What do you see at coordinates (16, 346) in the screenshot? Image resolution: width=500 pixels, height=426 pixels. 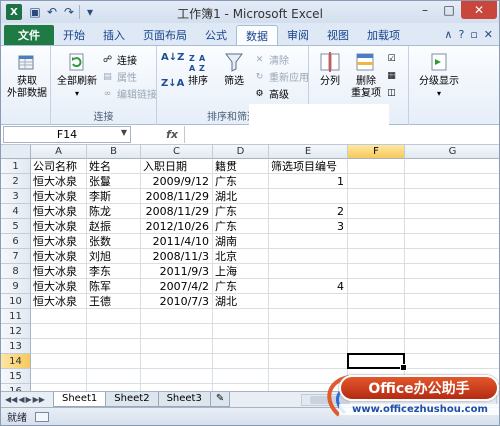 I see `row-header-13: 13` at bounding box center [16, 346].